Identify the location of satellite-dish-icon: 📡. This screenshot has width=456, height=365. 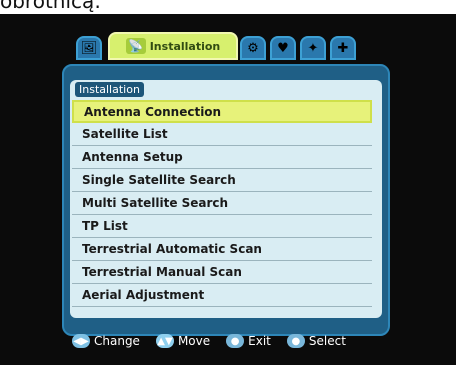
(135, 46).